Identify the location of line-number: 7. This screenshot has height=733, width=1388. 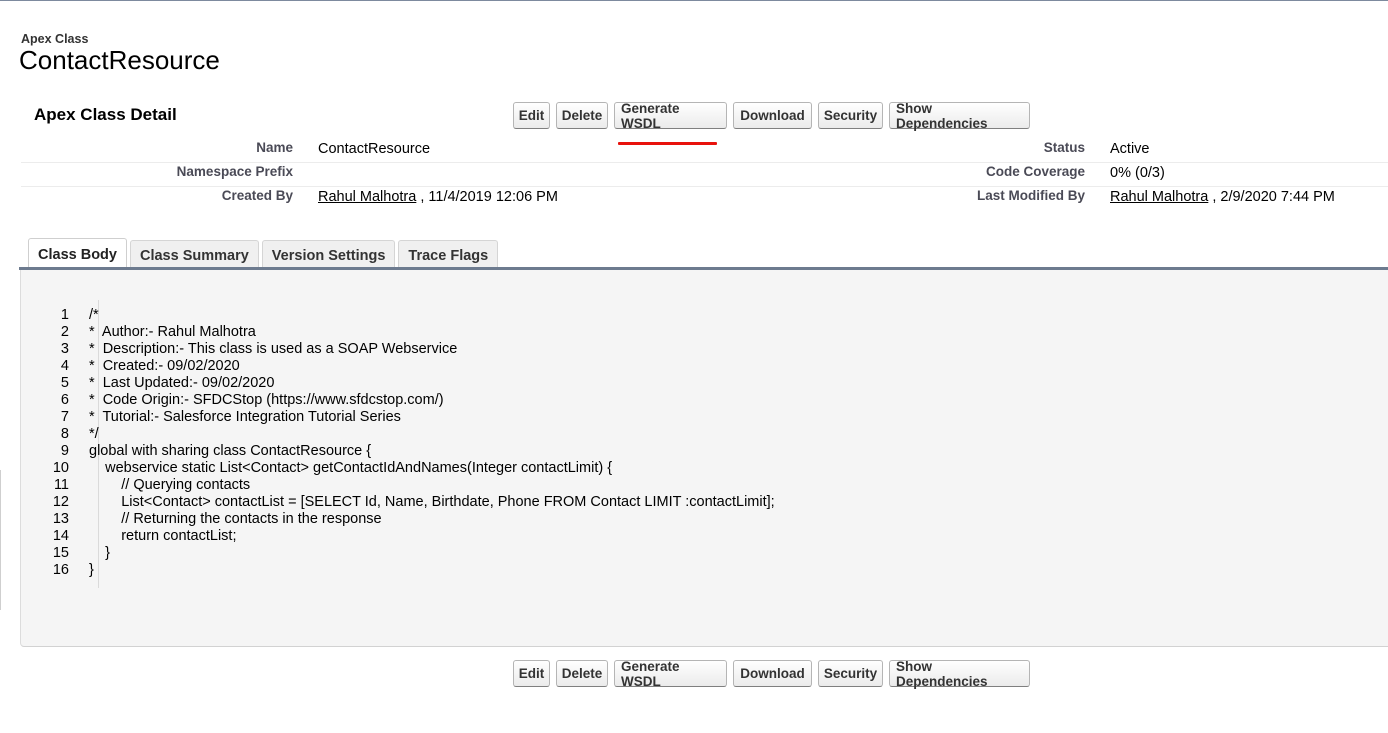
(64, 417).